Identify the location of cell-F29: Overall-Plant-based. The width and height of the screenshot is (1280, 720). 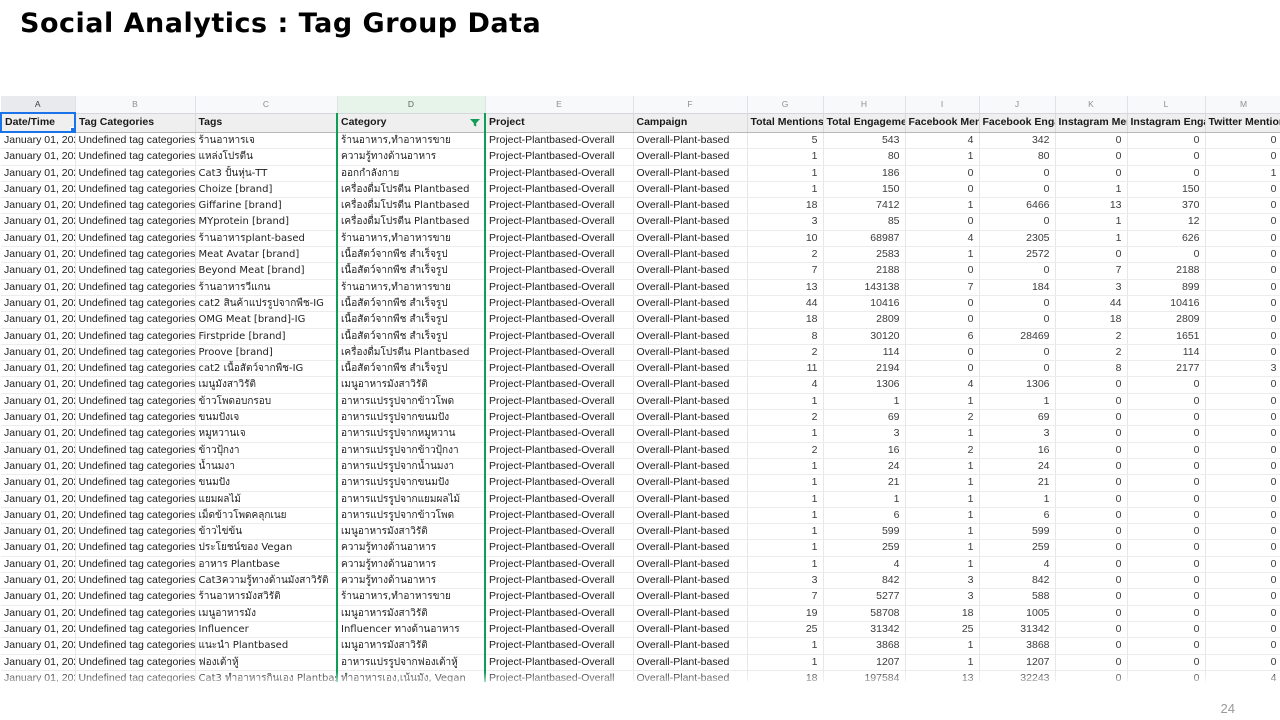
(690, 581).